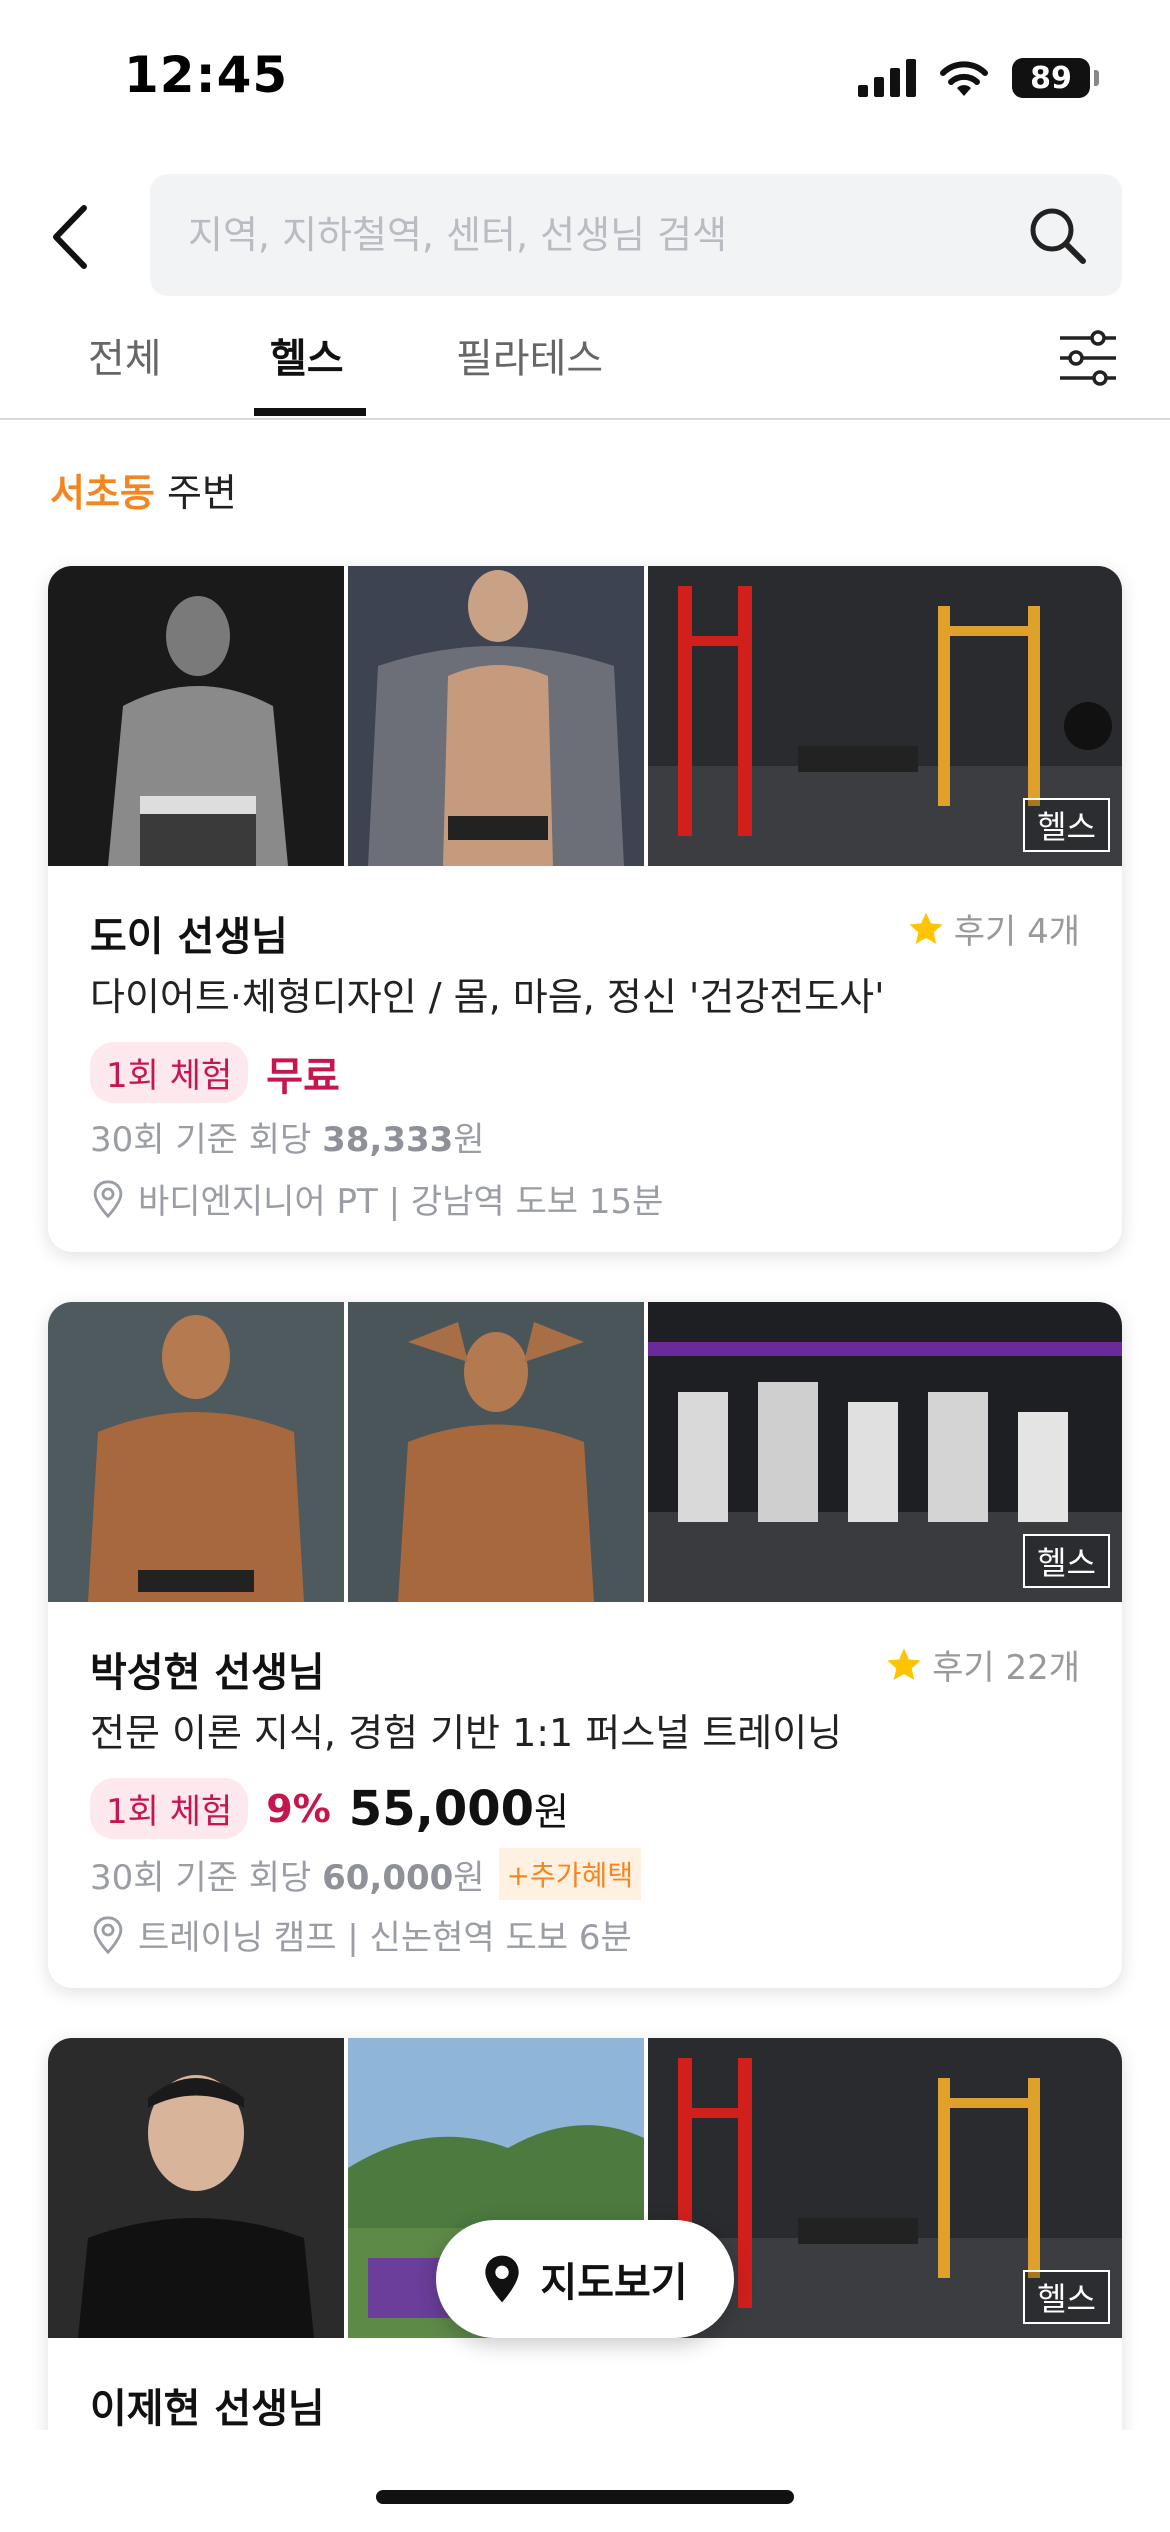 The image size is (1170, 2532). I want to click on place-info: 트레이닝 캠프 | 신논현역 도보 6분, so click(361, 1934).